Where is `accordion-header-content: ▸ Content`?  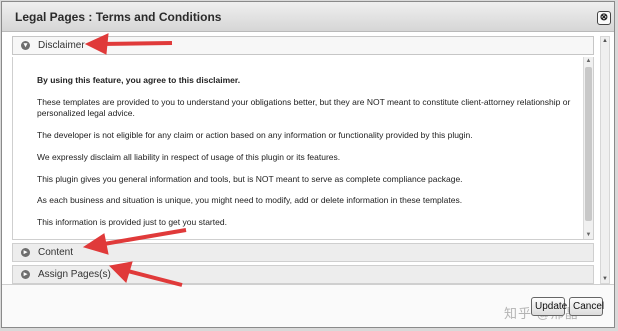
accordion-header-content: ▸ Content is located at coordinates (303, 252).